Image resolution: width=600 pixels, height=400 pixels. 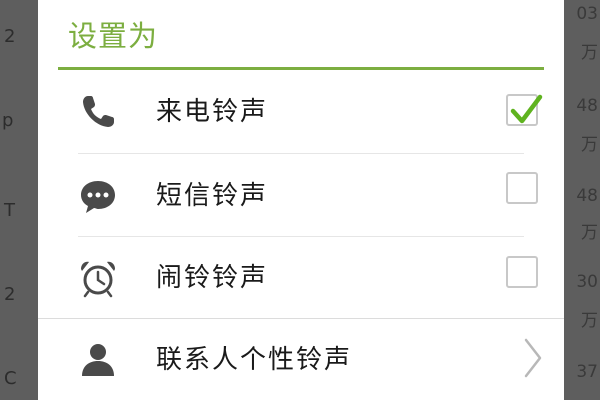 I want to click on bg-time: 37, so click(x=587, y=372).